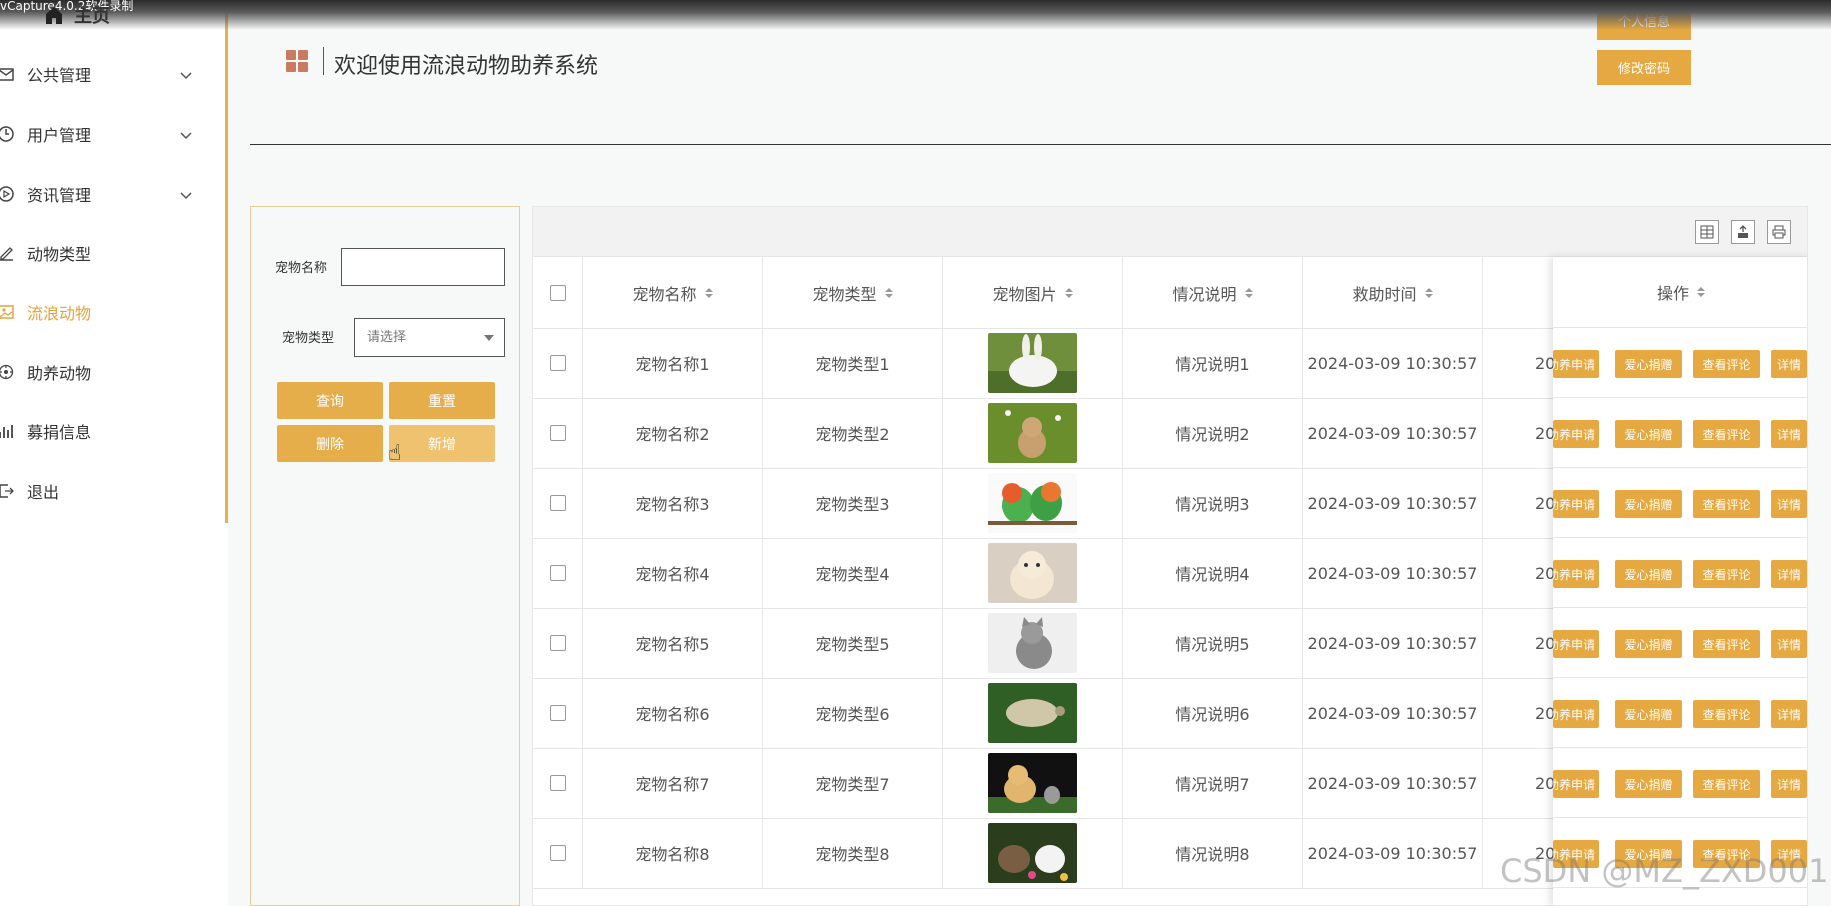  I want to click on reset-button: 重置, so click(442, 400).